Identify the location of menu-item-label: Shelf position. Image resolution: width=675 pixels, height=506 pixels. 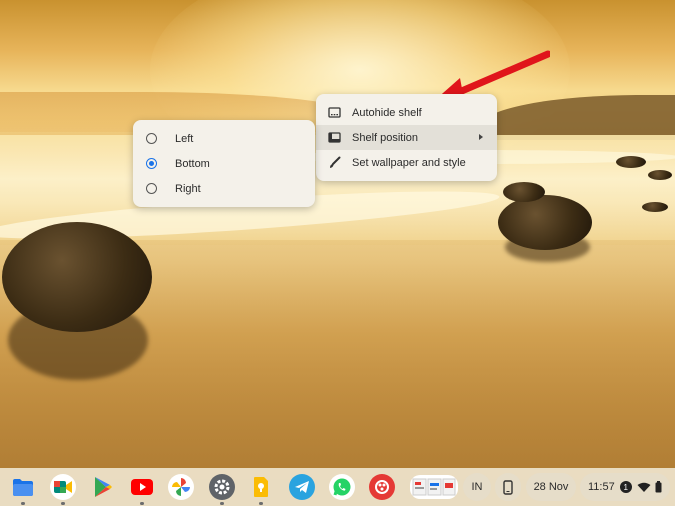
(385, 137).